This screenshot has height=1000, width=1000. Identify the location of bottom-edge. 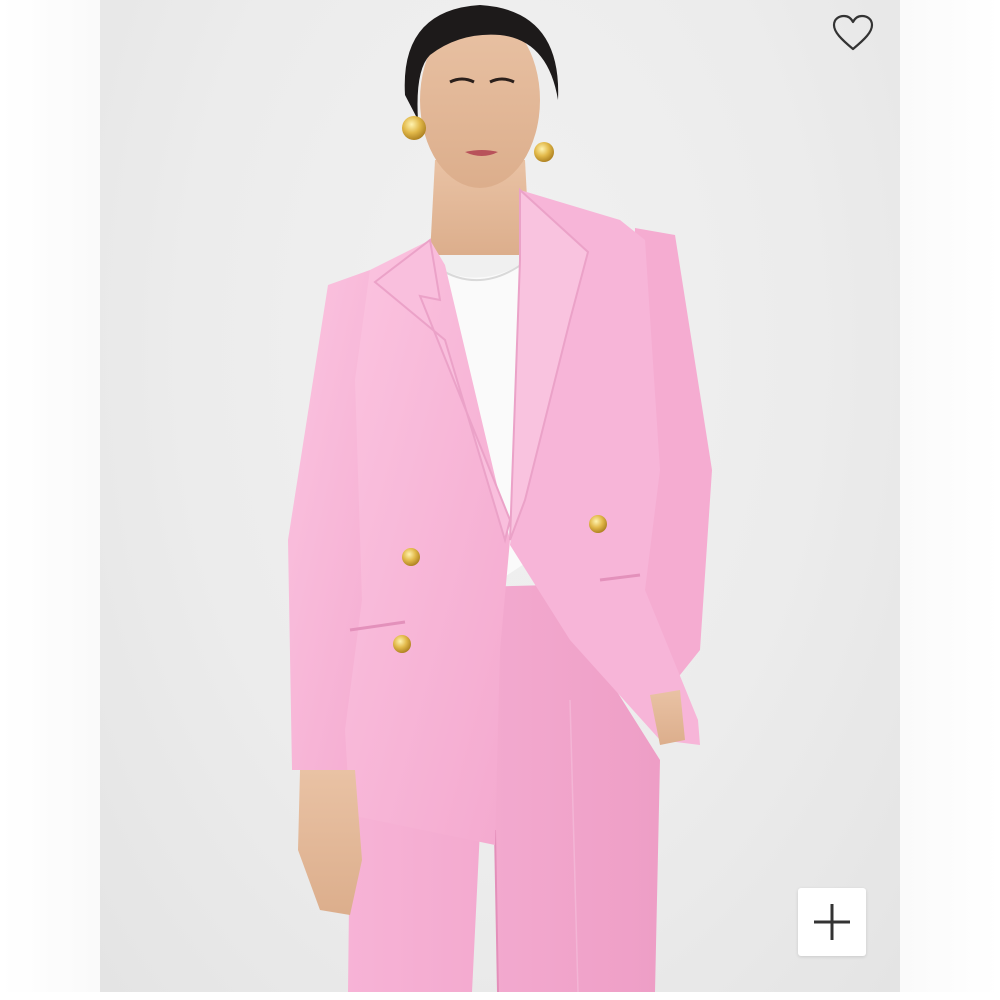
(500, 996).